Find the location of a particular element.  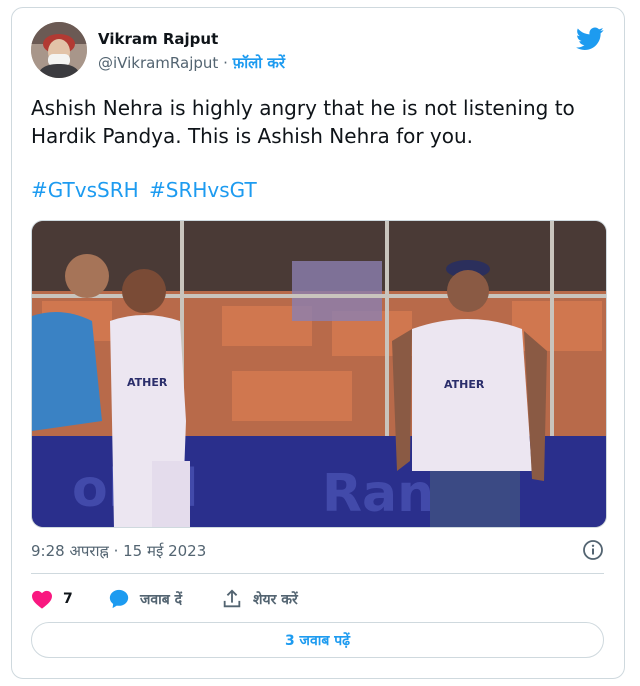

read-replies-button: 3 जवाब पढ़ें is located at coordinates (317, 640).